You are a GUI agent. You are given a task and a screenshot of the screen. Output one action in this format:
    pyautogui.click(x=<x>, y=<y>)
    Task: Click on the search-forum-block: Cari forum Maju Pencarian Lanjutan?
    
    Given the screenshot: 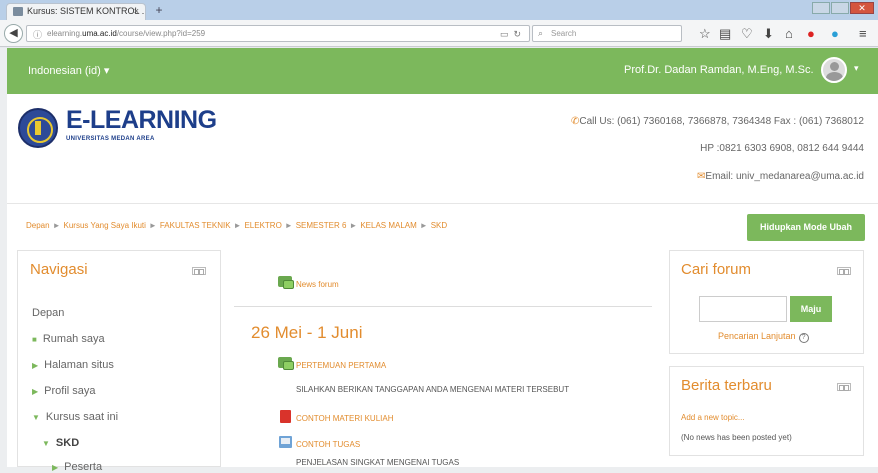 What is the action you would take?
    pyautogui.click(x=766, y=302)
    